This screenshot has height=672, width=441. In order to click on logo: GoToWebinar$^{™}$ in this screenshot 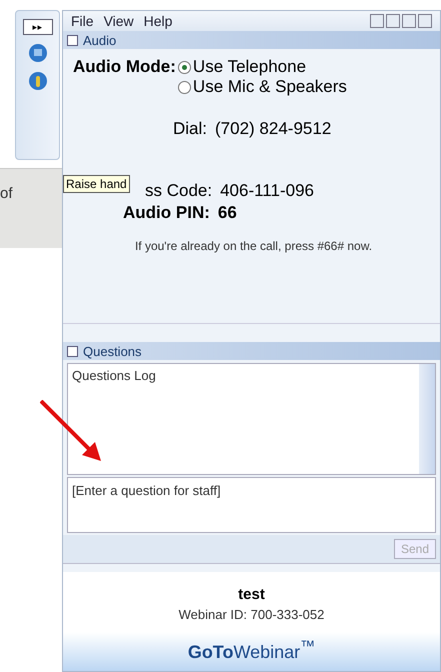, I will do `click(251, 651)`.